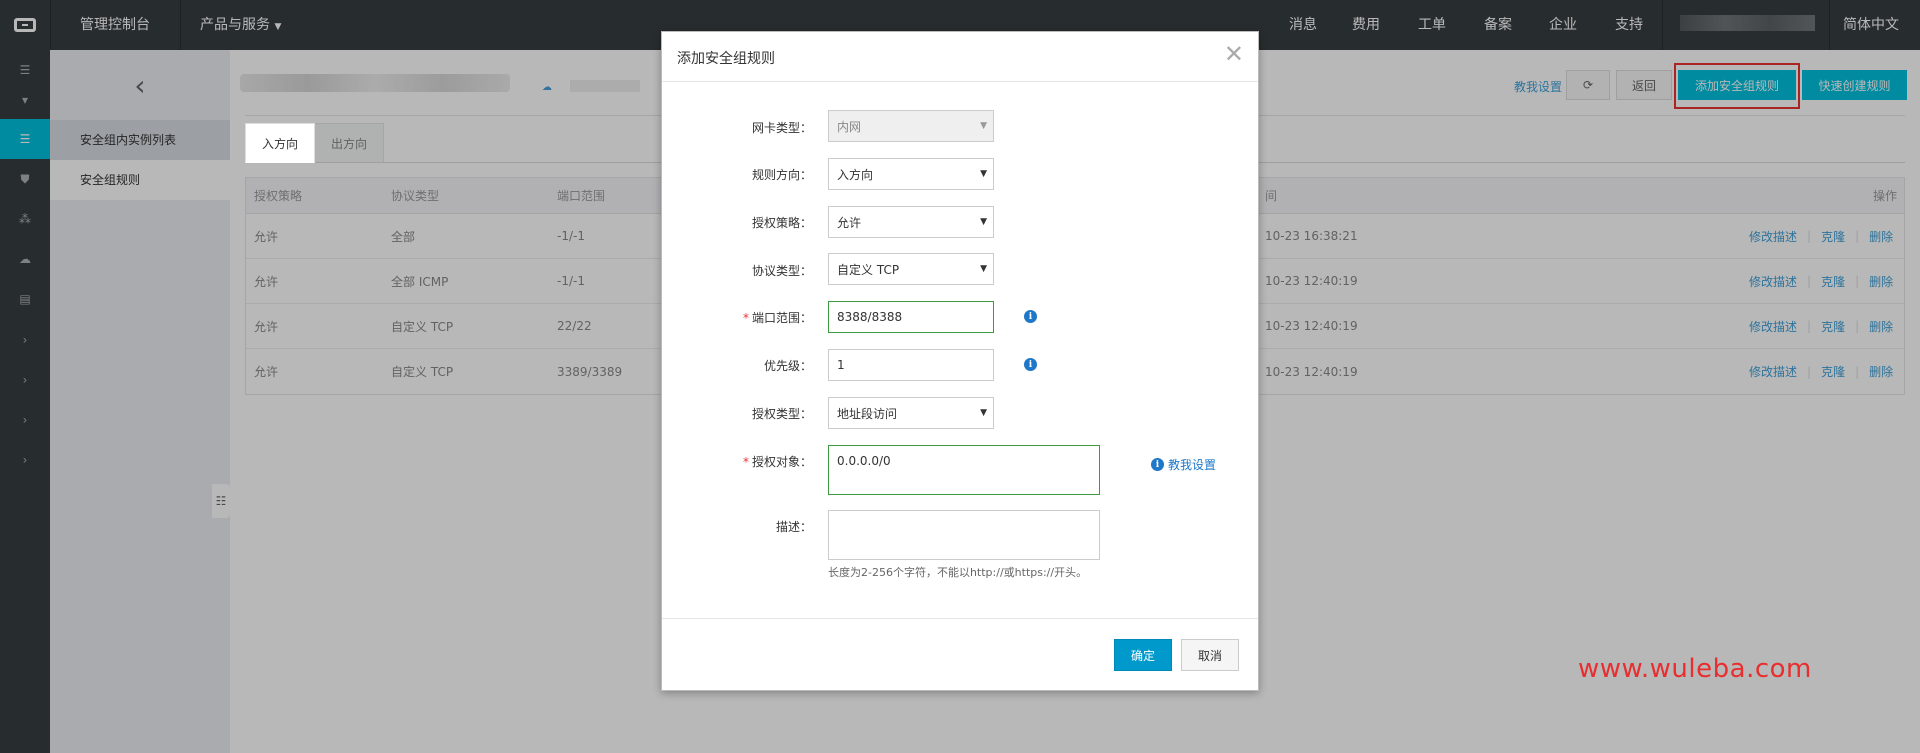 This screenshot has width=1920, height=753. What do you see at coordinates (864, 461) in the screenshot?
I see `auth-object-value: 0.0.0.0/0` at bounding box center [864, 461].